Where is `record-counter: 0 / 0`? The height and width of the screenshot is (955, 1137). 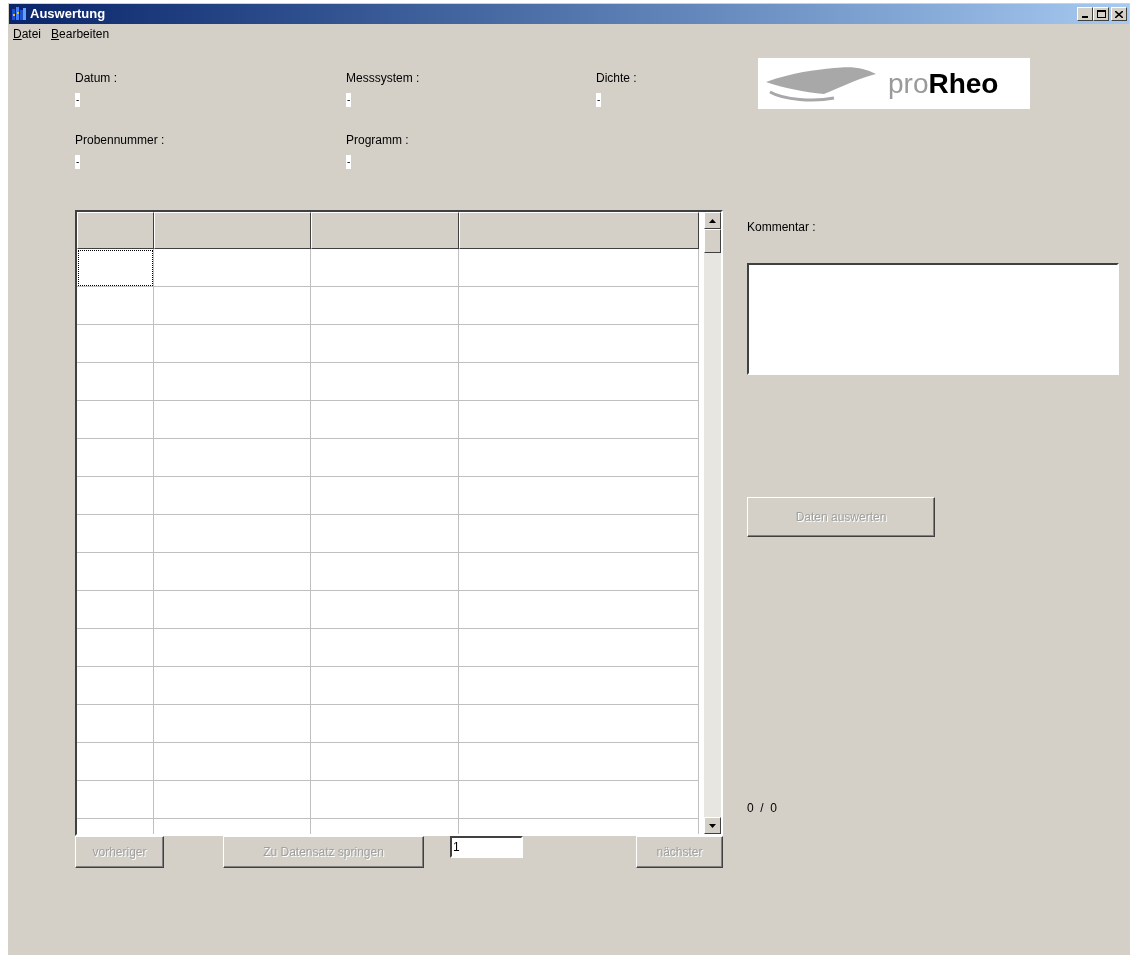 record-counter: 0 / 0 is located at coordinates (763, 808).